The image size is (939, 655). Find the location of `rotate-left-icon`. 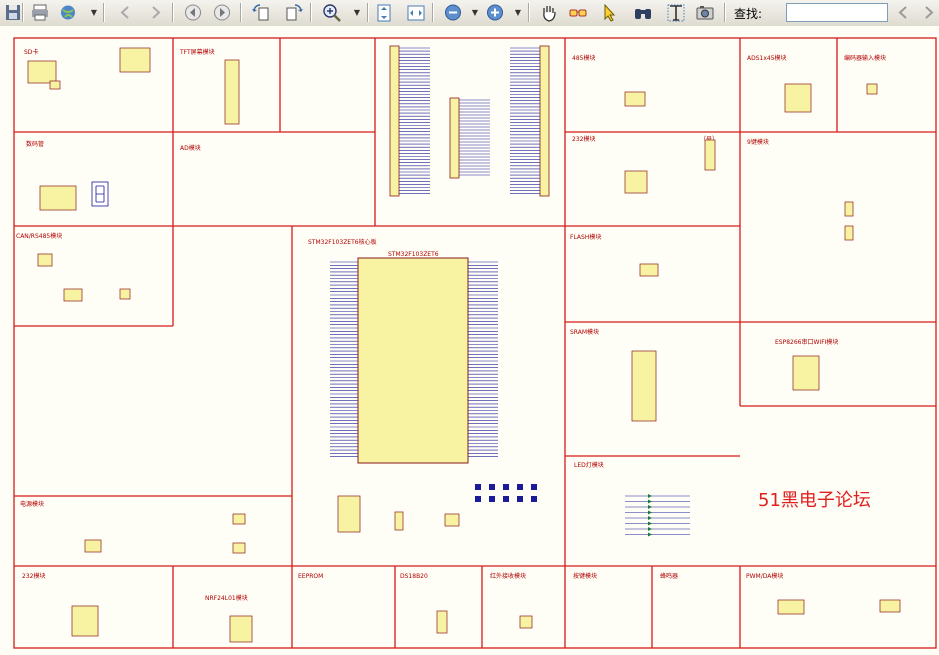

rotate-left-icon is located at coordinates (261, 12).